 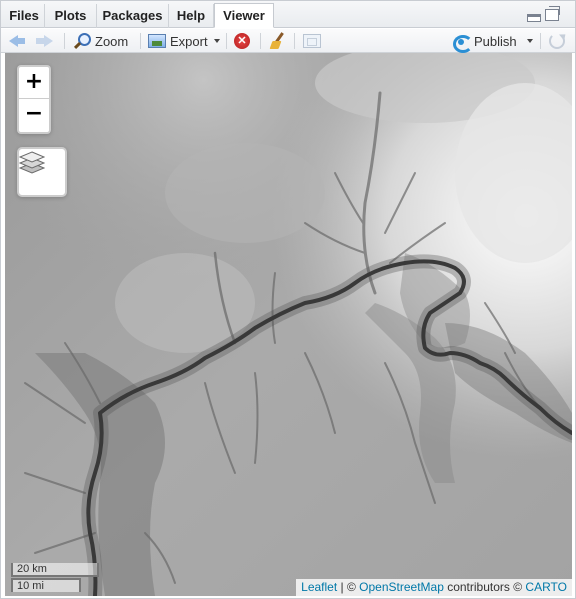 I want to click on tab-bar: Files Plots Packages Help Viewer, so click(x=288, y=14).